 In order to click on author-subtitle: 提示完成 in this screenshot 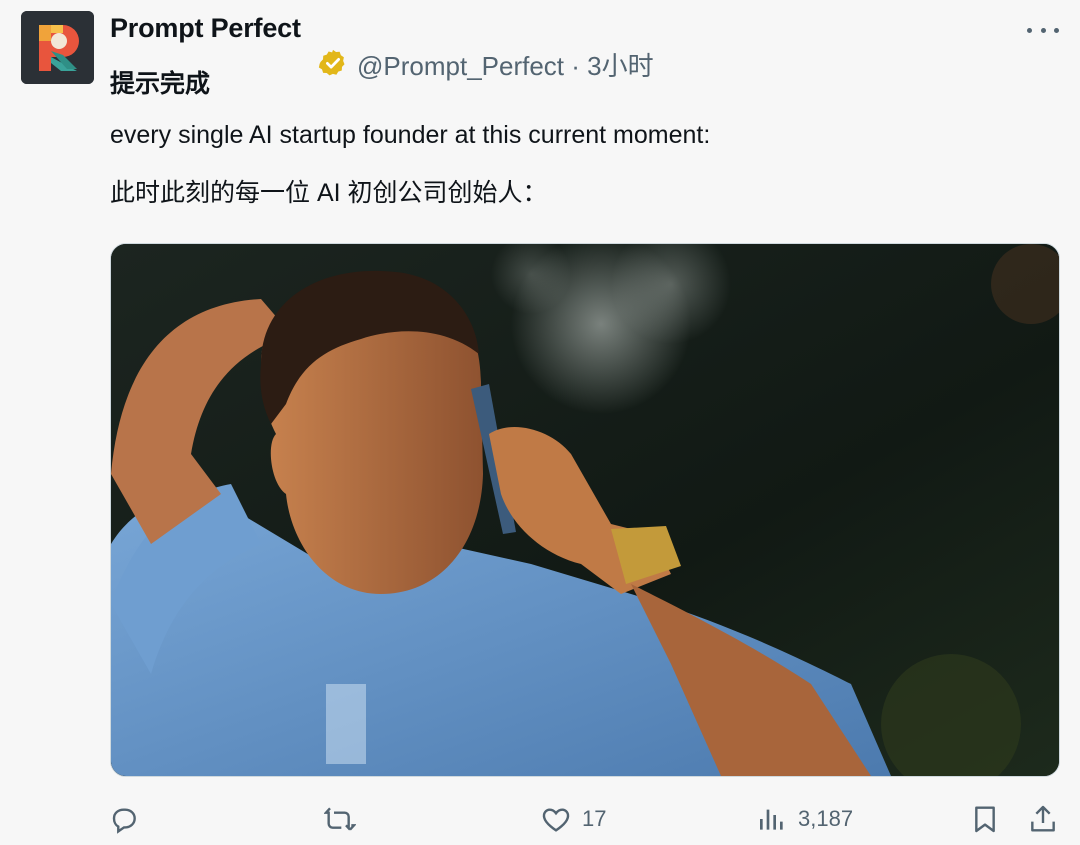, I will do `click(160, 84)`.